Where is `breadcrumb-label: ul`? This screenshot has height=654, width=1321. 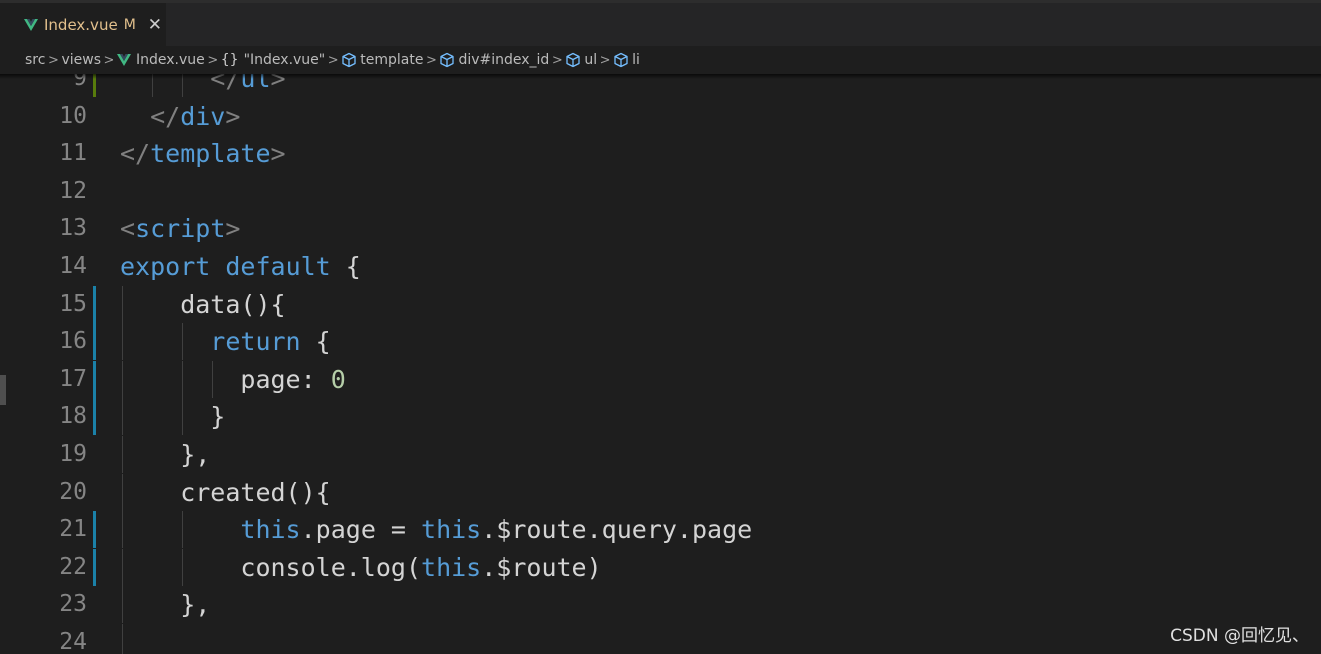
breadcrumb-label: ul is located at coordinates (591, 60).